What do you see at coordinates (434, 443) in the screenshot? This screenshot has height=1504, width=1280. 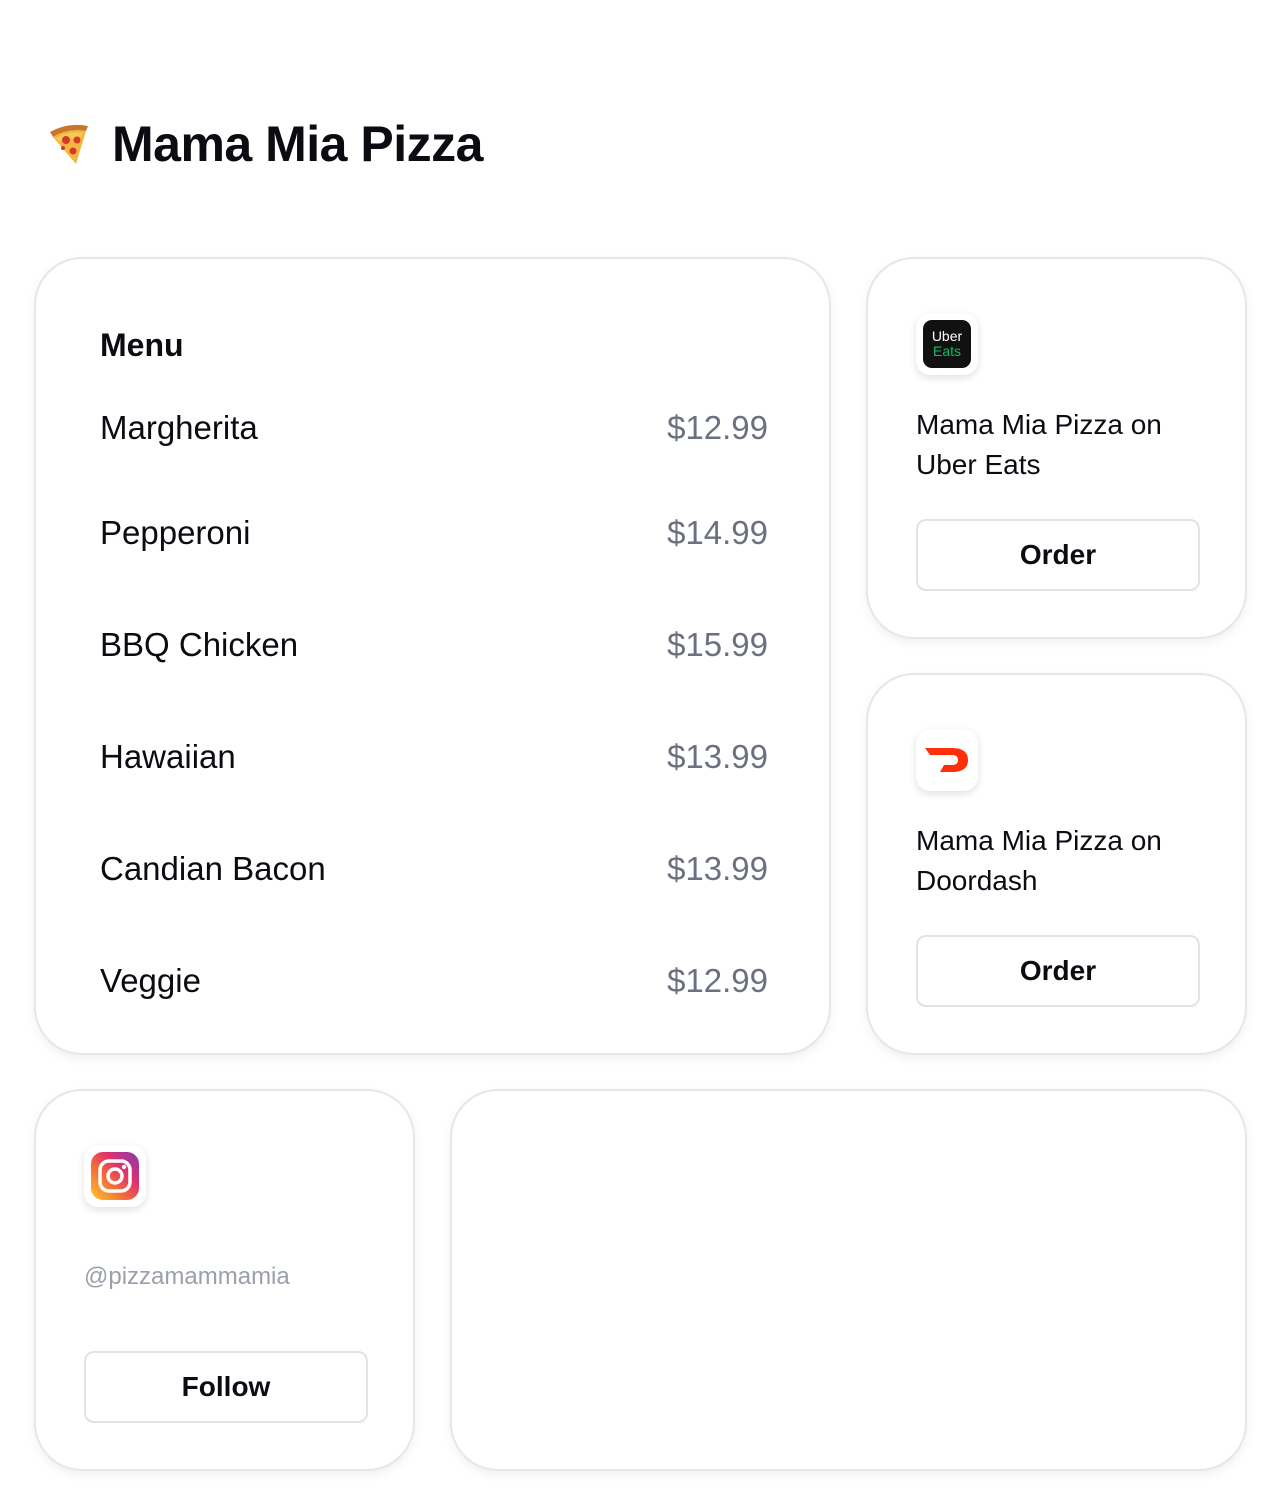 I see `menu-item: Margherita $12.99` at bounding box center [434, 443].